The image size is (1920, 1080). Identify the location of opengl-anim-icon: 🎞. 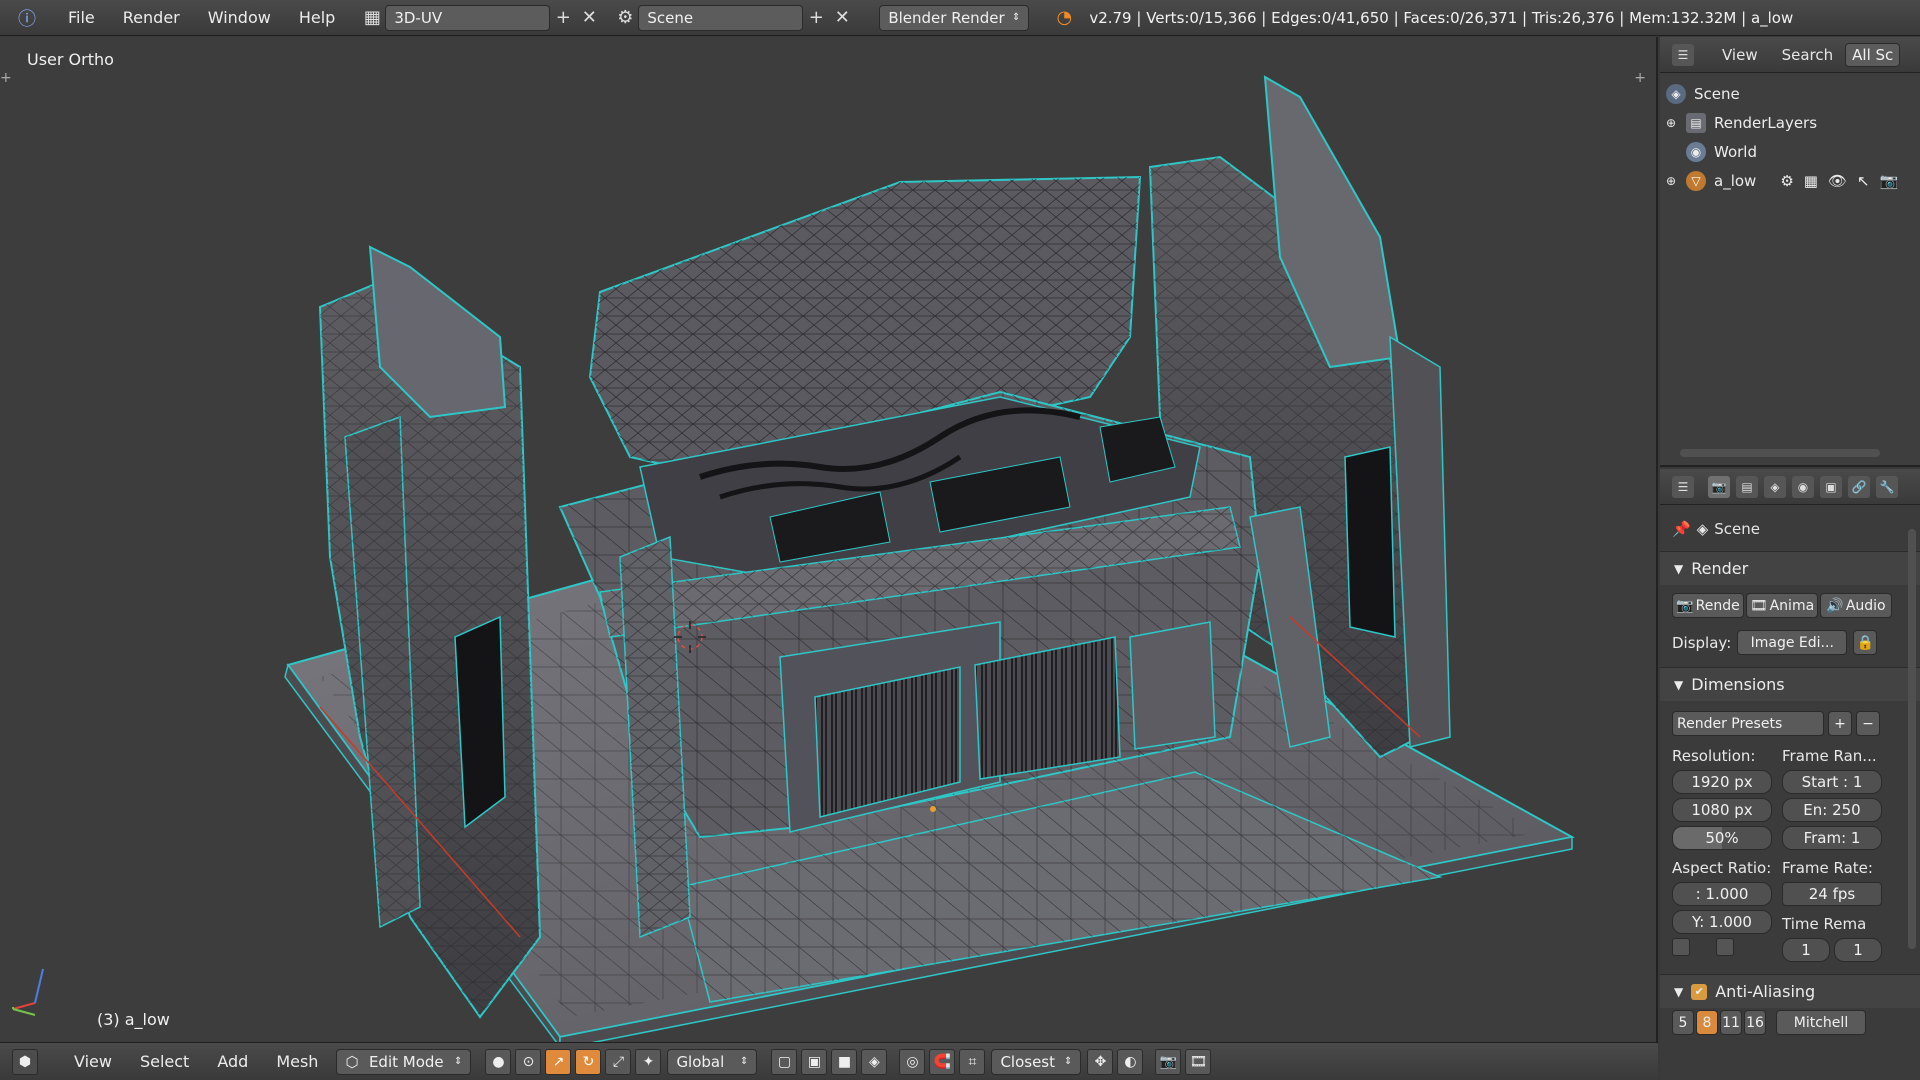
(1198, 1061).